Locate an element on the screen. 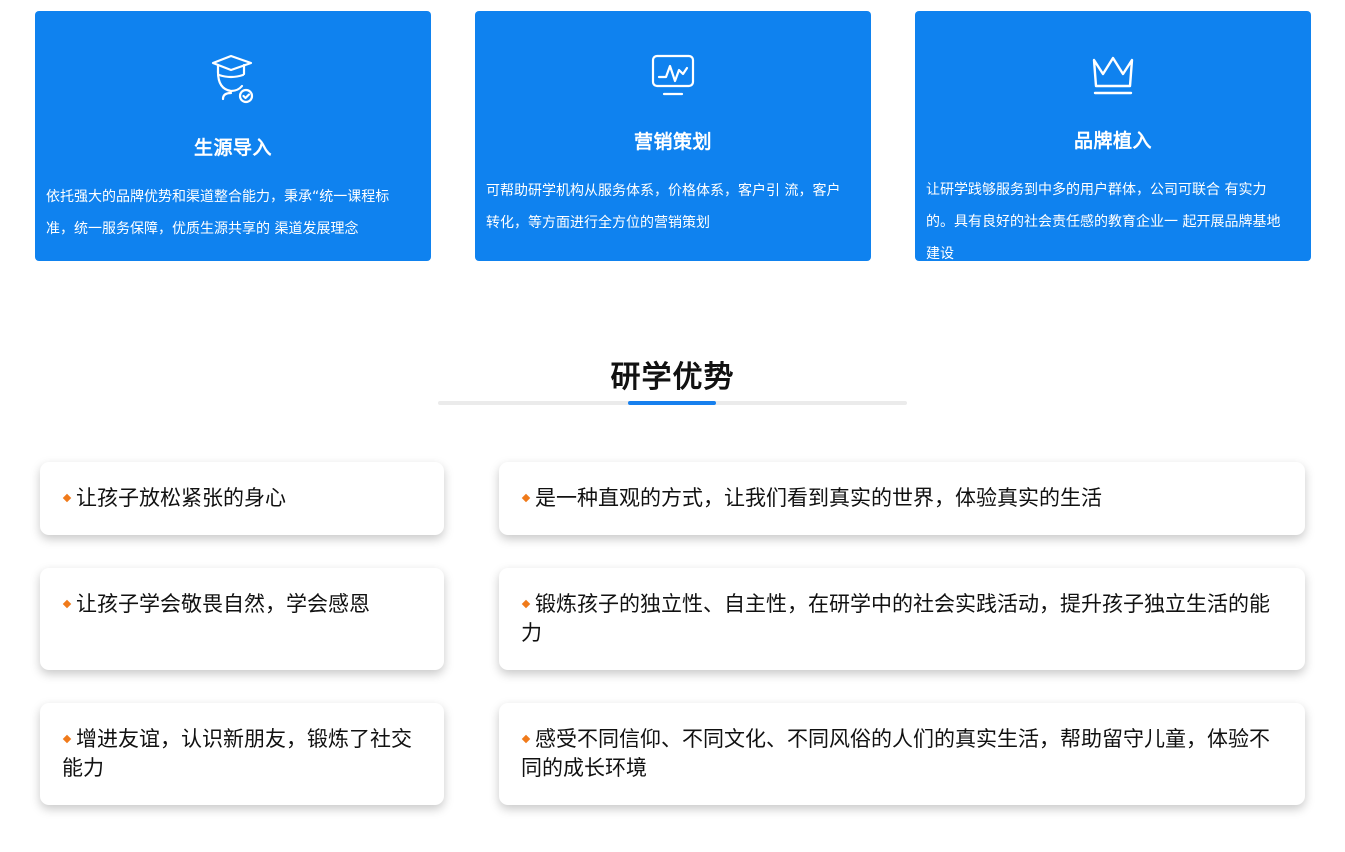 The width and height of the screenshot is (1345, 852). chart-monitor-icon is located at coordinates (673, 75).